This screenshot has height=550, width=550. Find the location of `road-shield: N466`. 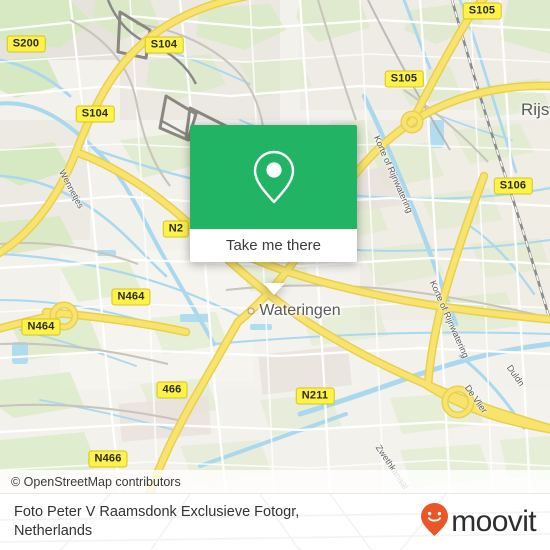

road-shield: N466 is located at coordinates (108, 459).